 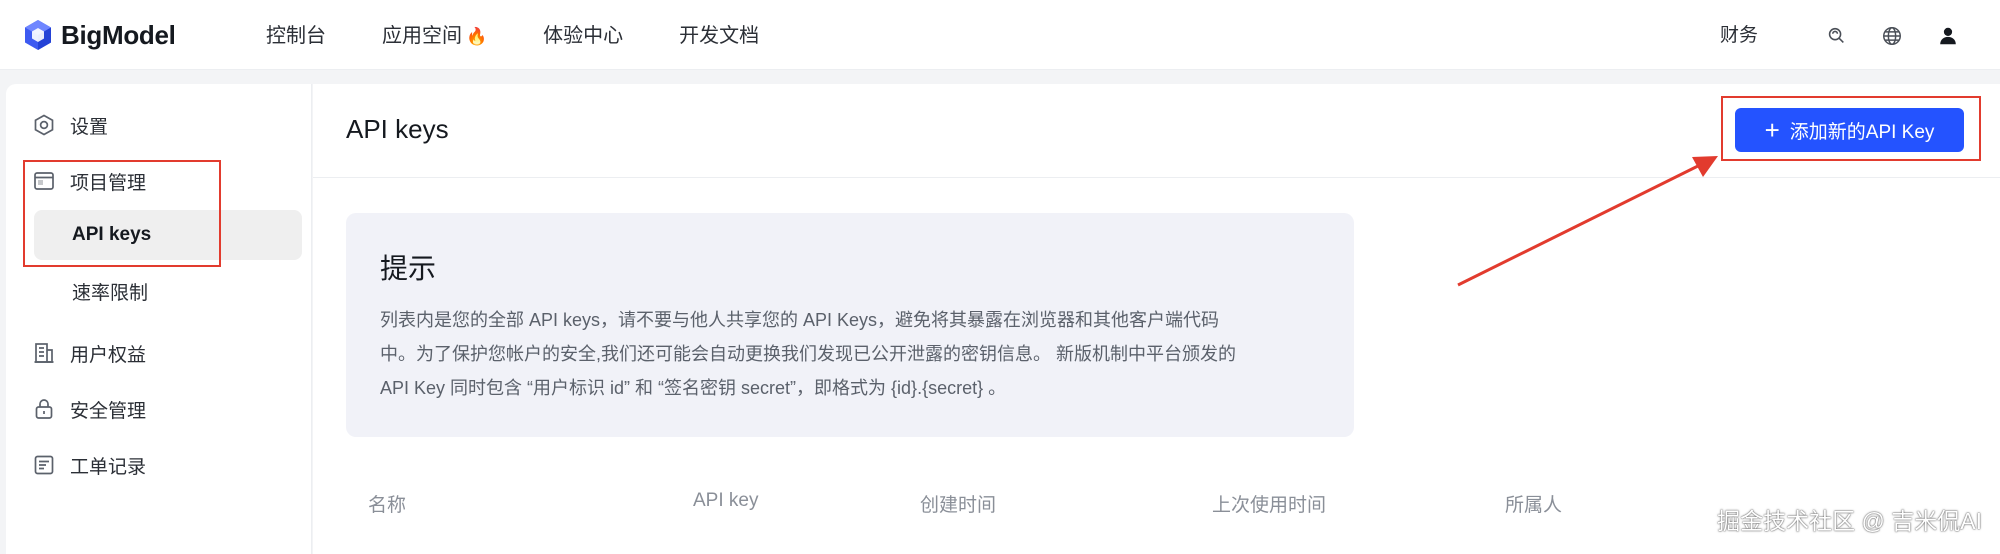 What do you see at coordinates (1851, 128) in the screenshot?
I see `highlight-box-add-button` at bounding box center [1851, 128].